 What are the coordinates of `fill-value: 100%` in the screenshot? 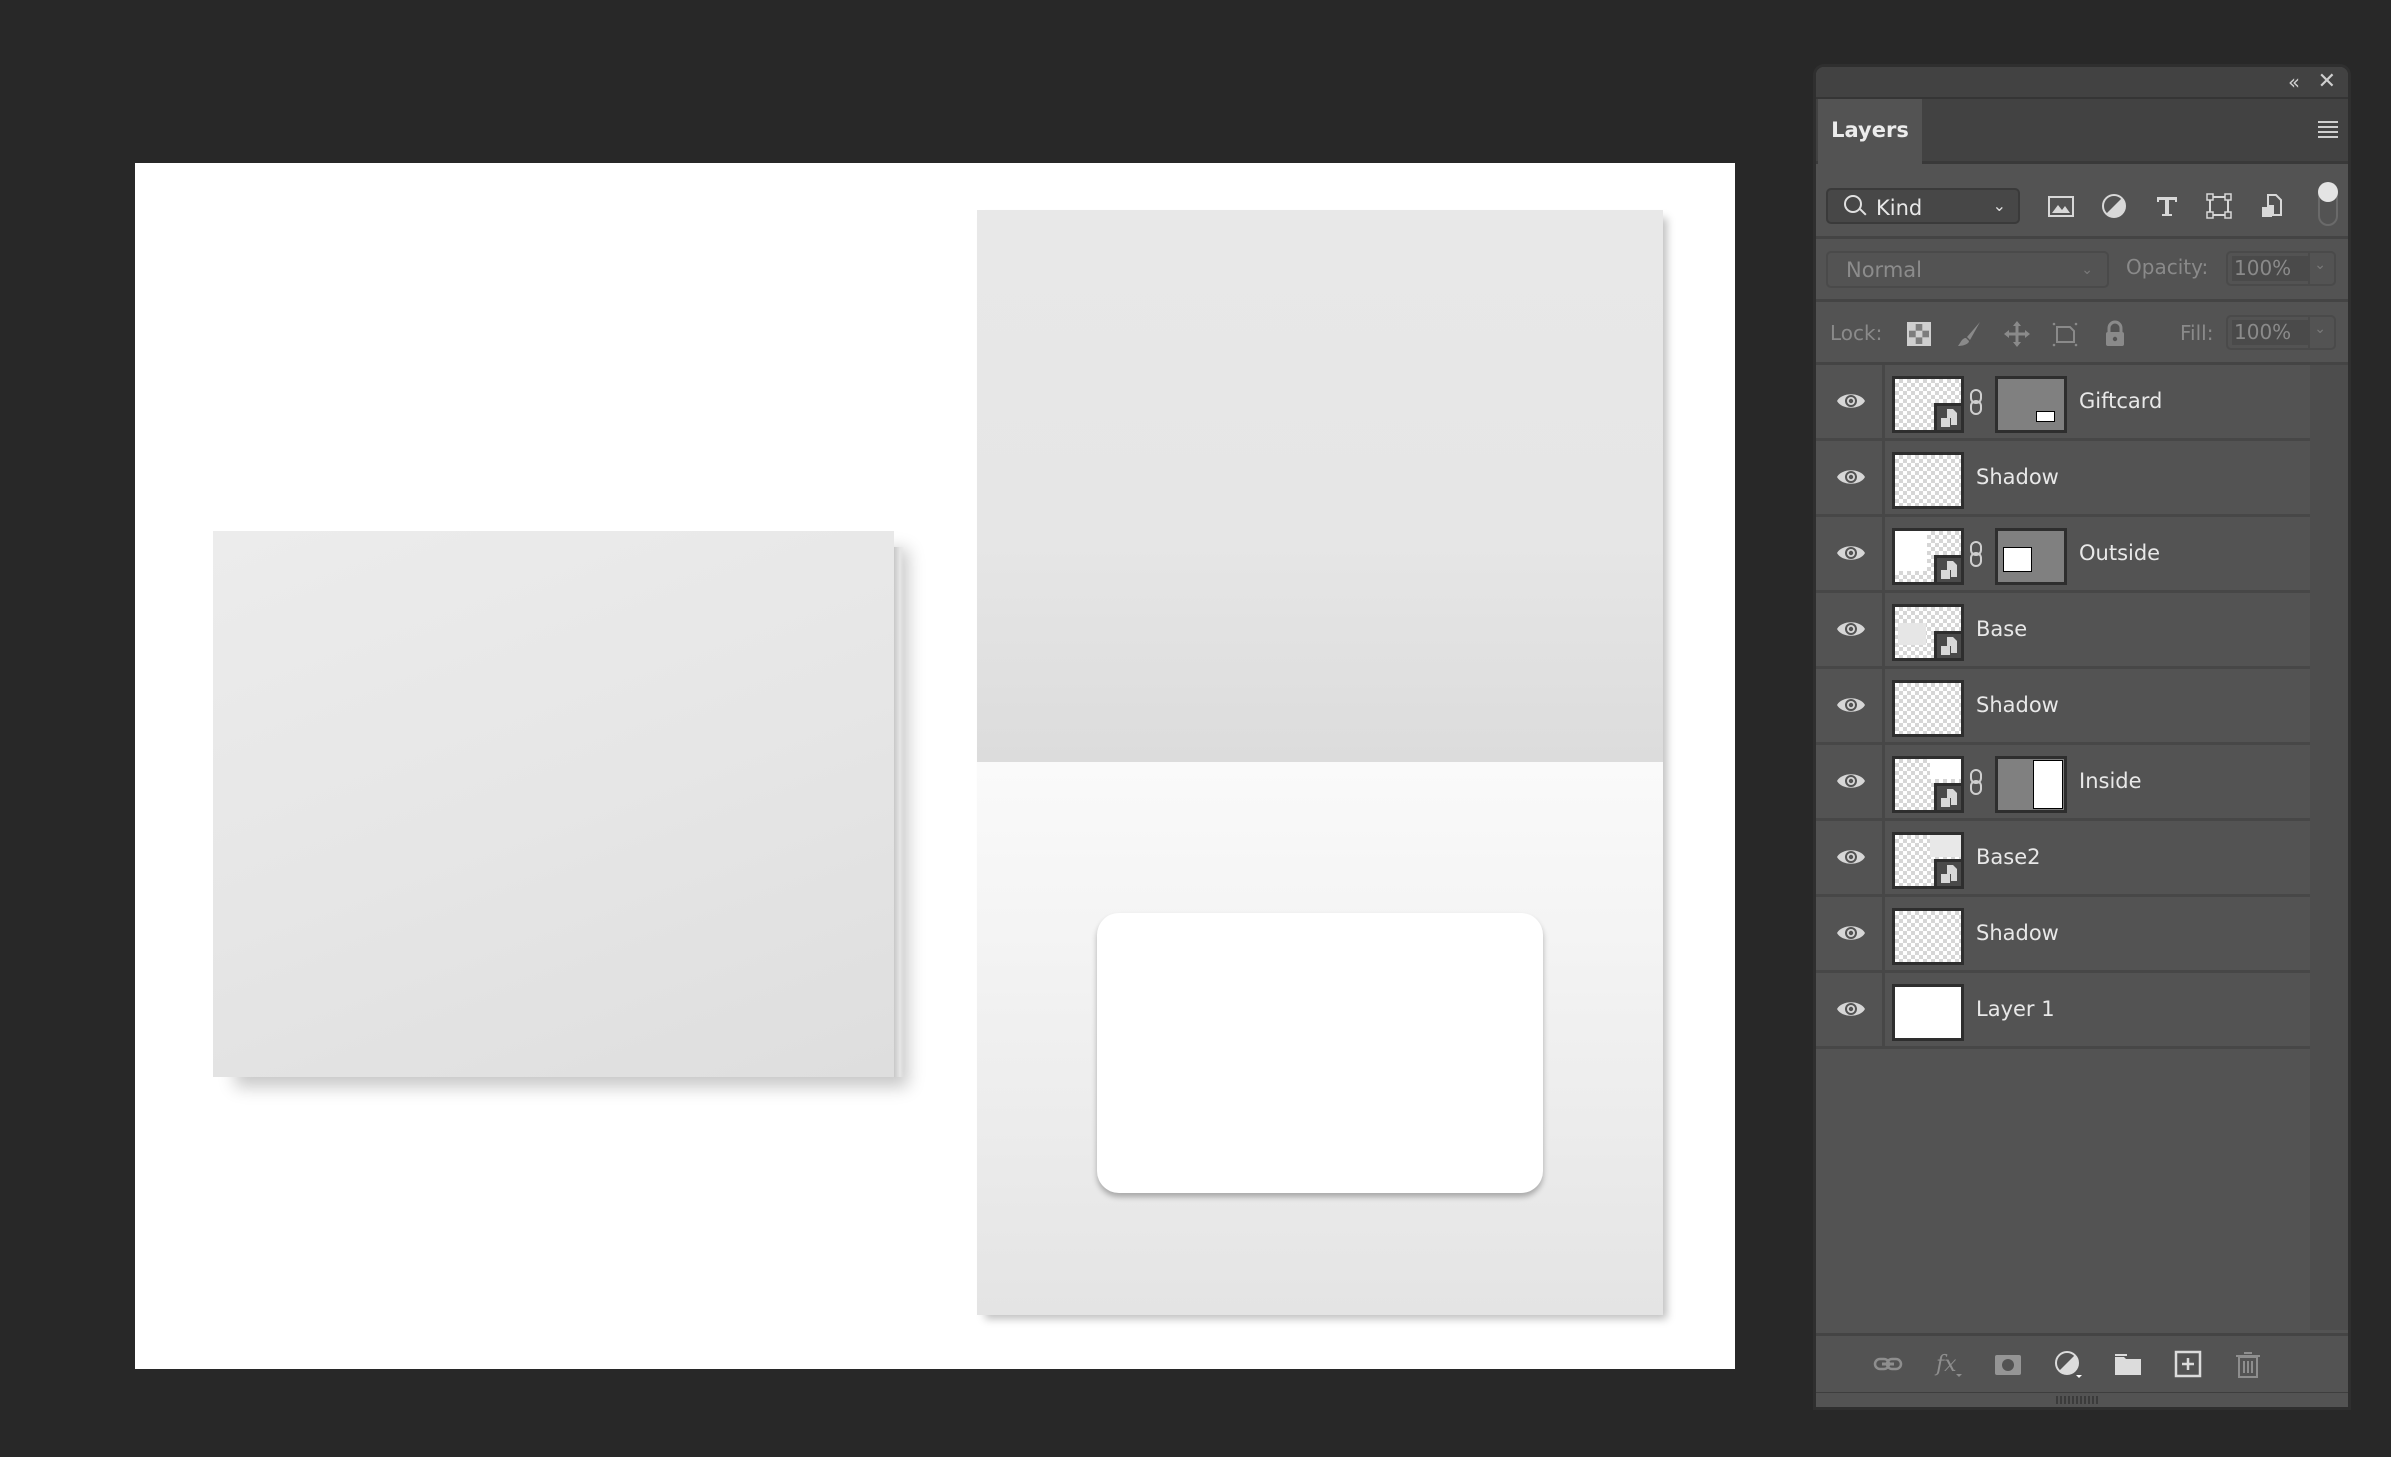 It's located at (2270, 332).